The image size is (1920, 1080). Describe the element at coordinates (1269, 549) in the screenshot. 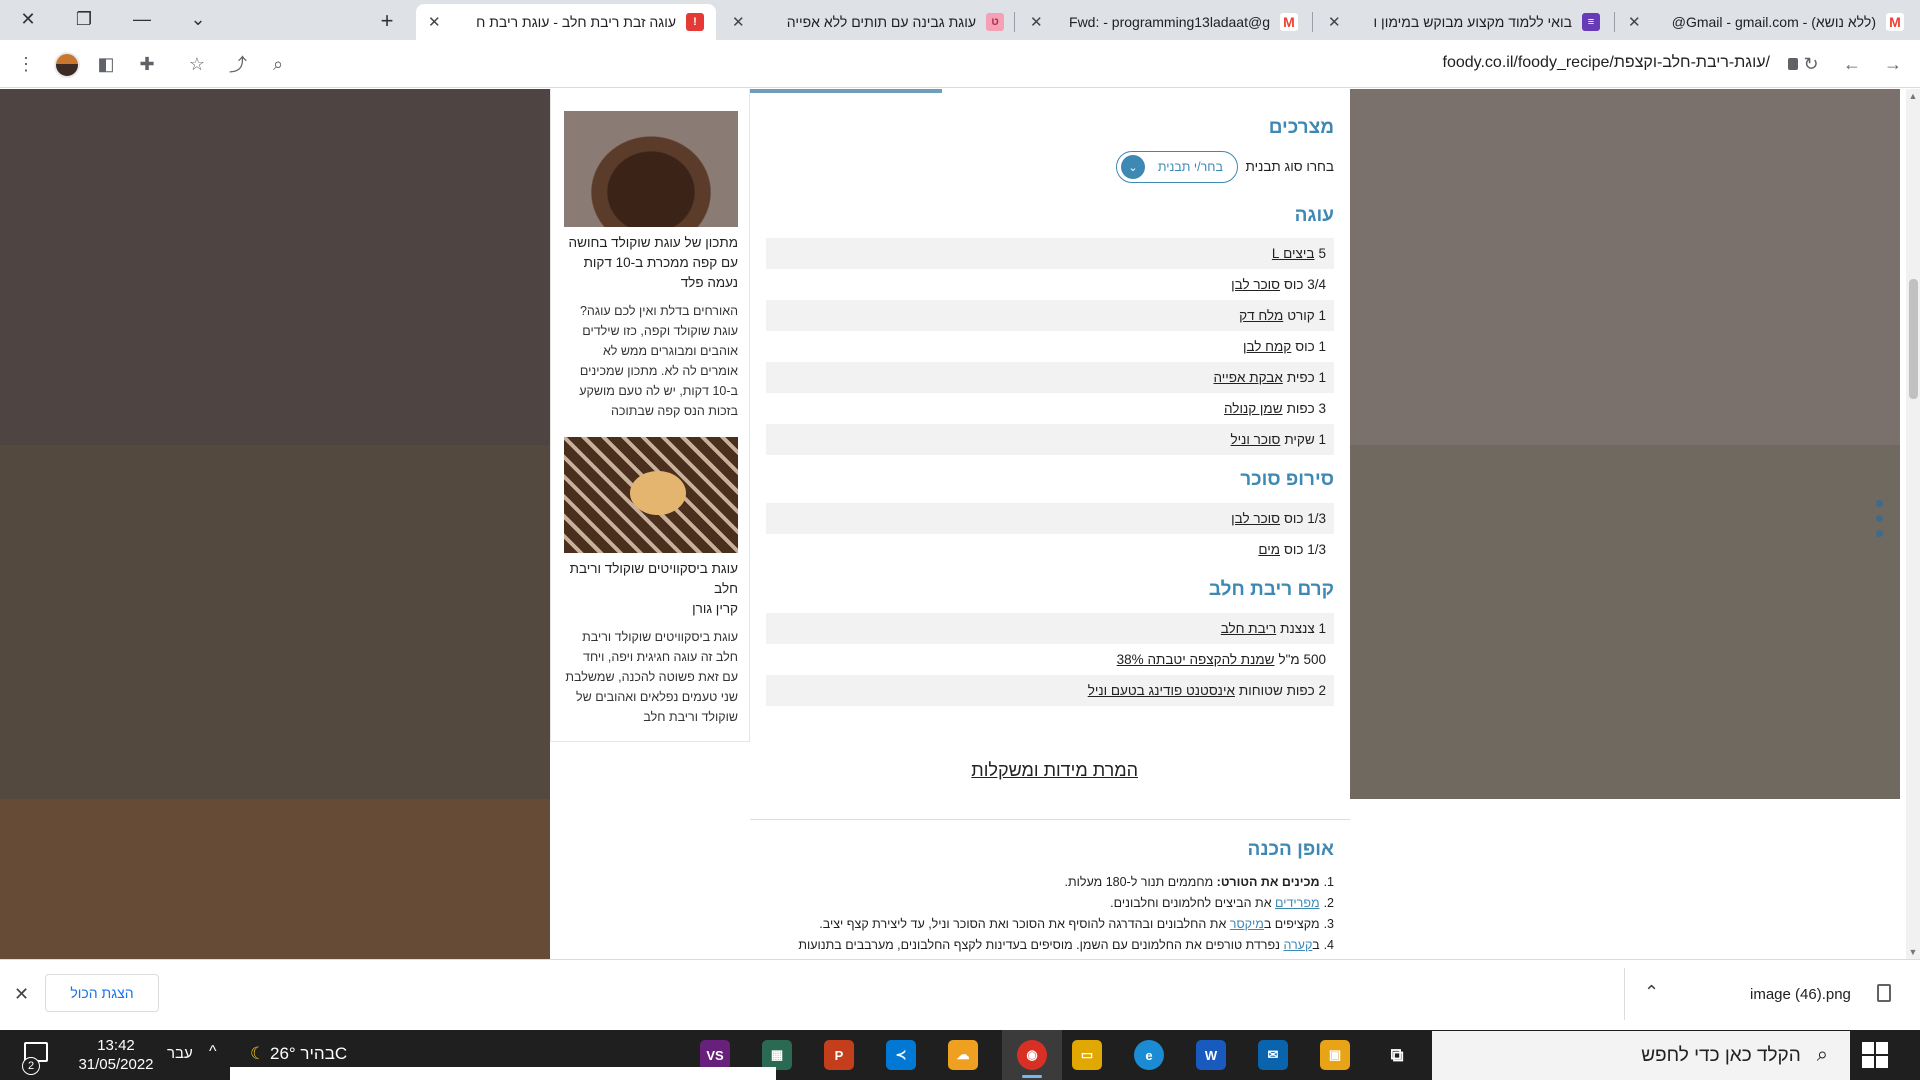

I see `ingredient-link: מים` at that location.